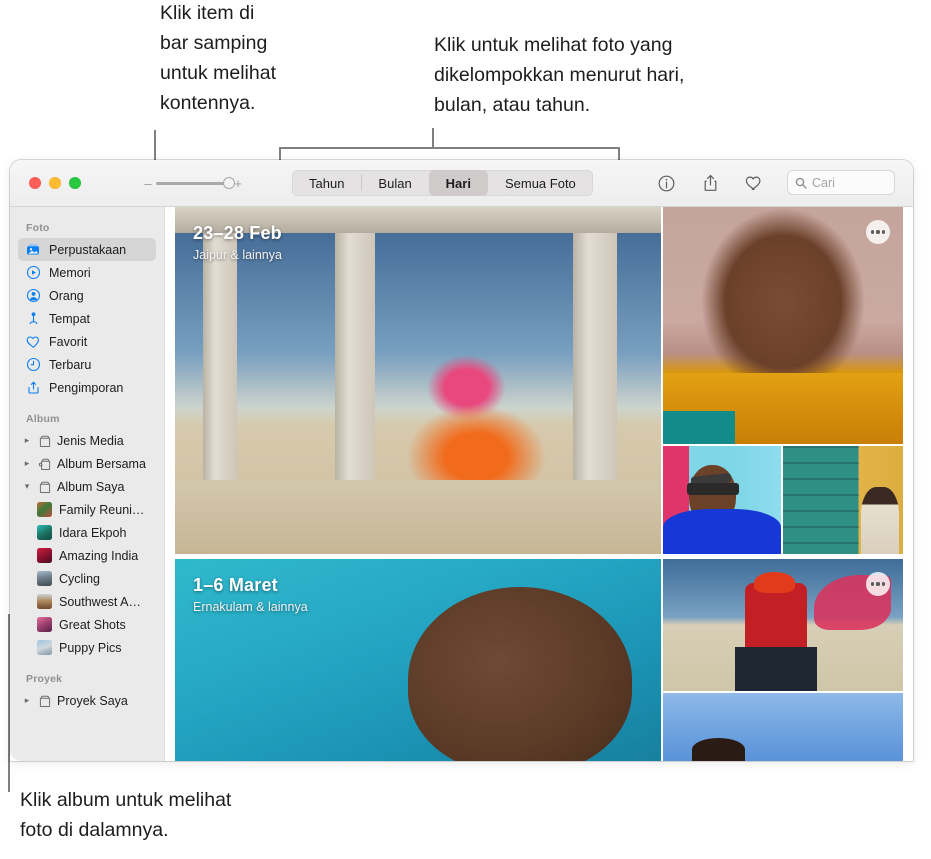 This screenshot has height=859, width=931. I want to click on photo-woman-portrait, so click(783, 325).